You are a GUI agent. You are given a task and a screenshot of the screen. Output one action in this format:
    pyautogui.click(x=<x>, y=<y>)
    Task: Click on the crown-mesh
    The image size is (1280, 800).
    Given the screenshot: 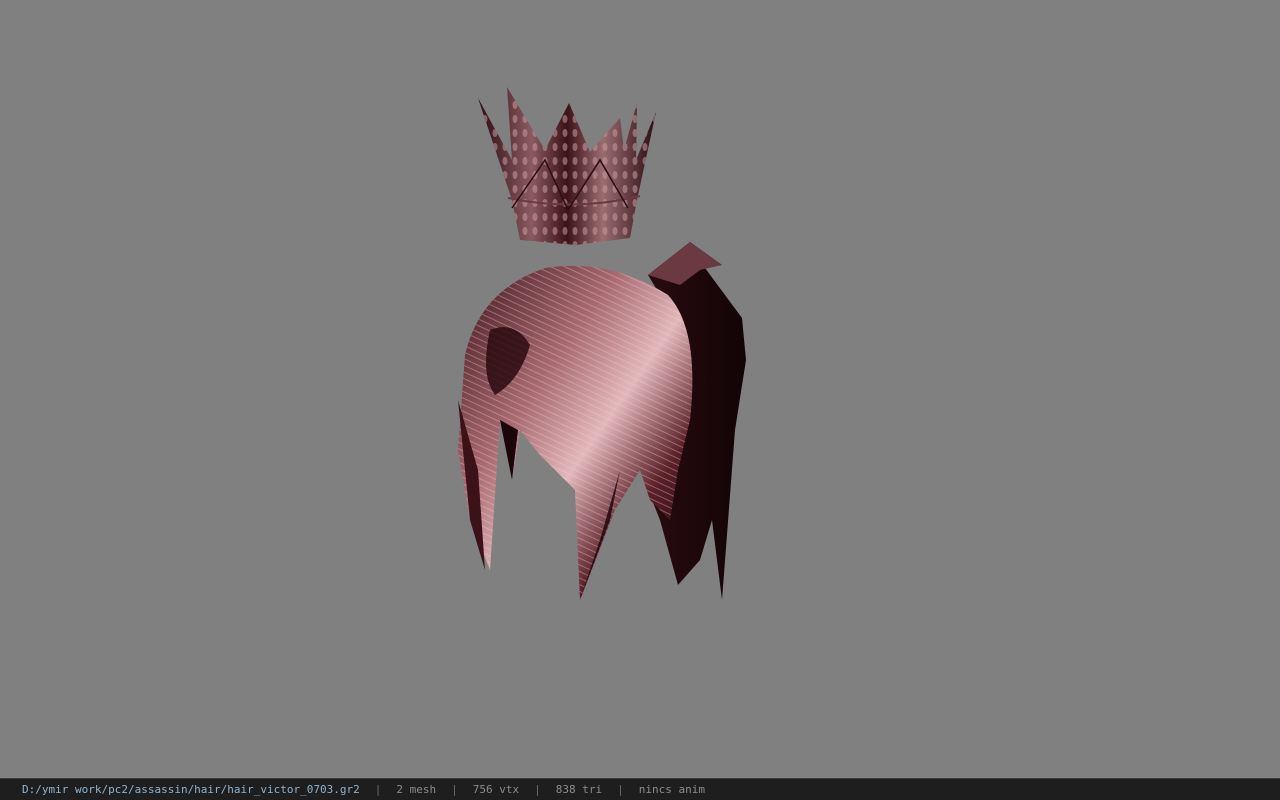 What is the action you would take?
    pyautogui.click(x=567, y=166)
    